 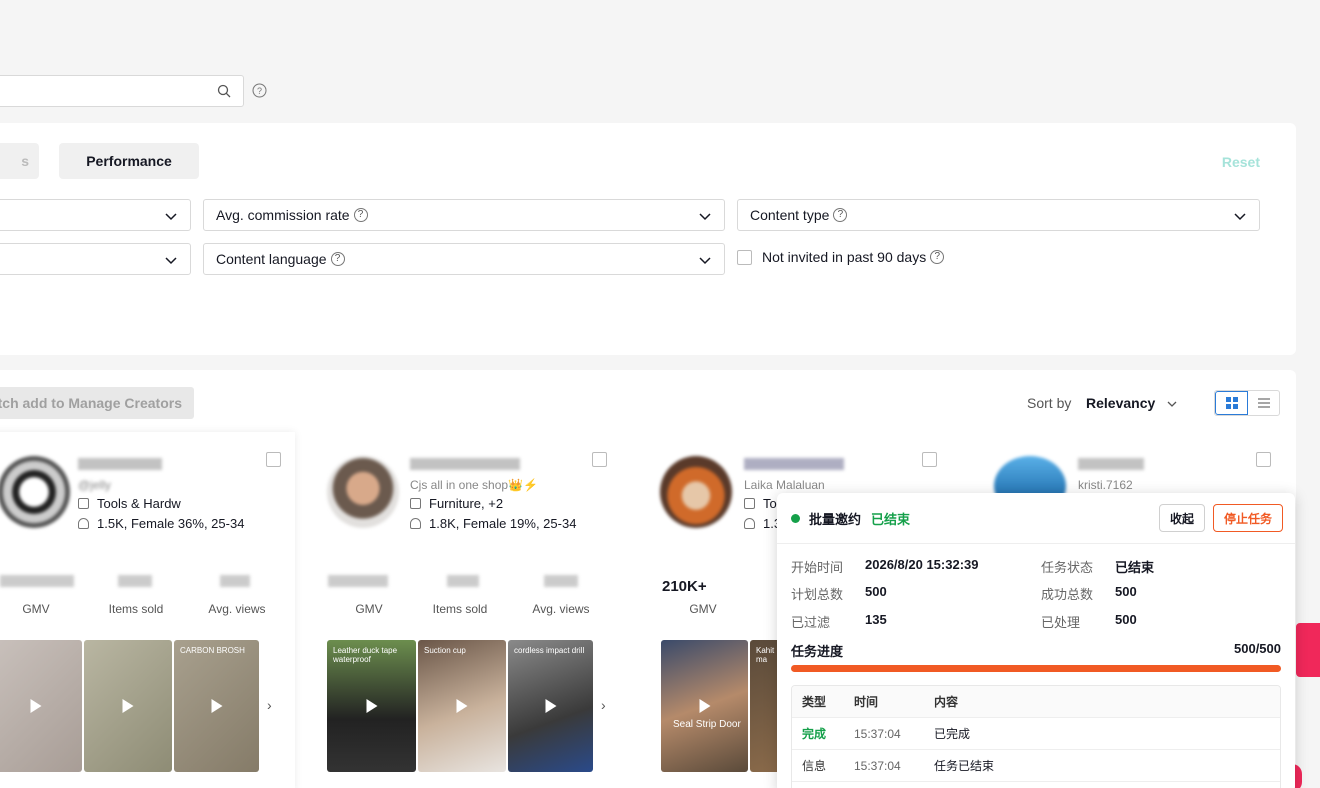 I want to click on status-badge: 已结束, so click(x=891, y=519).